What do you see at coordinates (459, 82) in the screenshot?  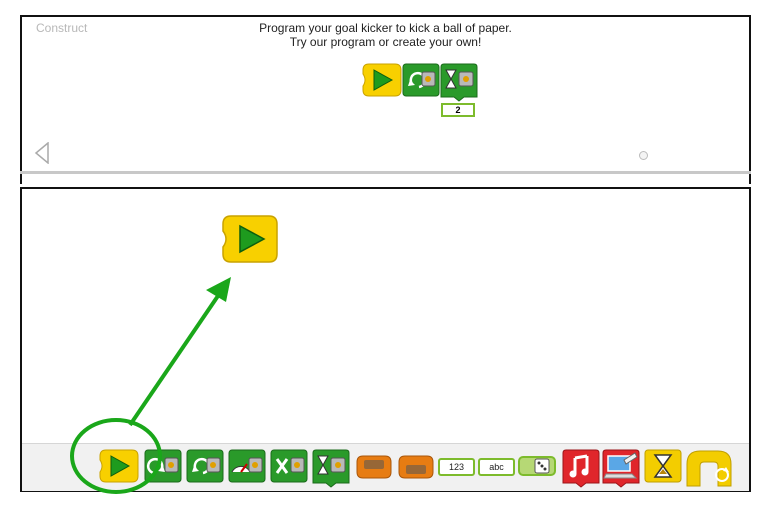 I see `example-wait-for-block` at bounding box center [459, 82].